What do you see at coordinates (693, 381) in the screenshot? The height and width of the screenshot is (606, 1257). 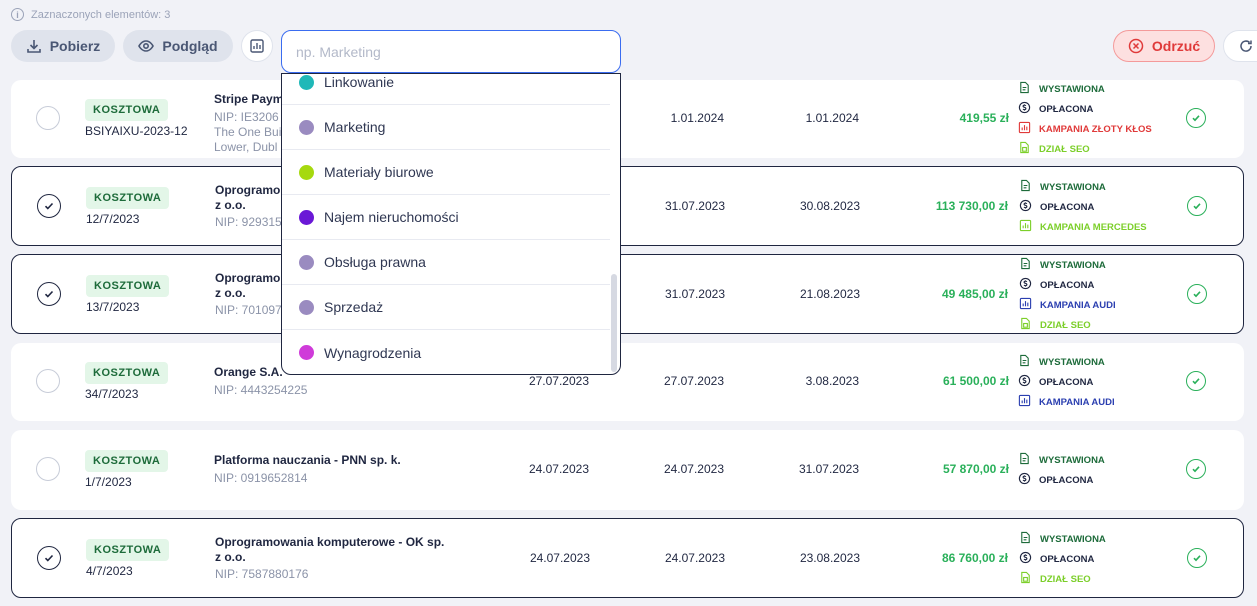 I see `sale-date: 27.07.2023` at bounding box center [693, 381].